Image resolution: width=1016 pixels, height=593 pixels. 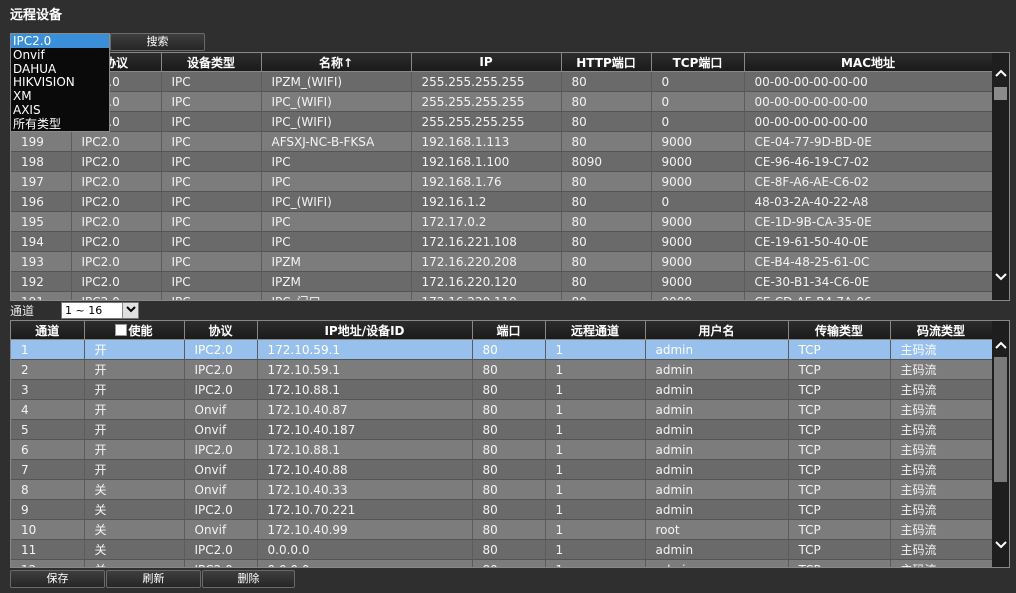 I want to click on protocol-dropdown: IPC2.0 Onvif DAHUA HIKVISION XM AXIS 所有类型, so click(x=60, y=82).